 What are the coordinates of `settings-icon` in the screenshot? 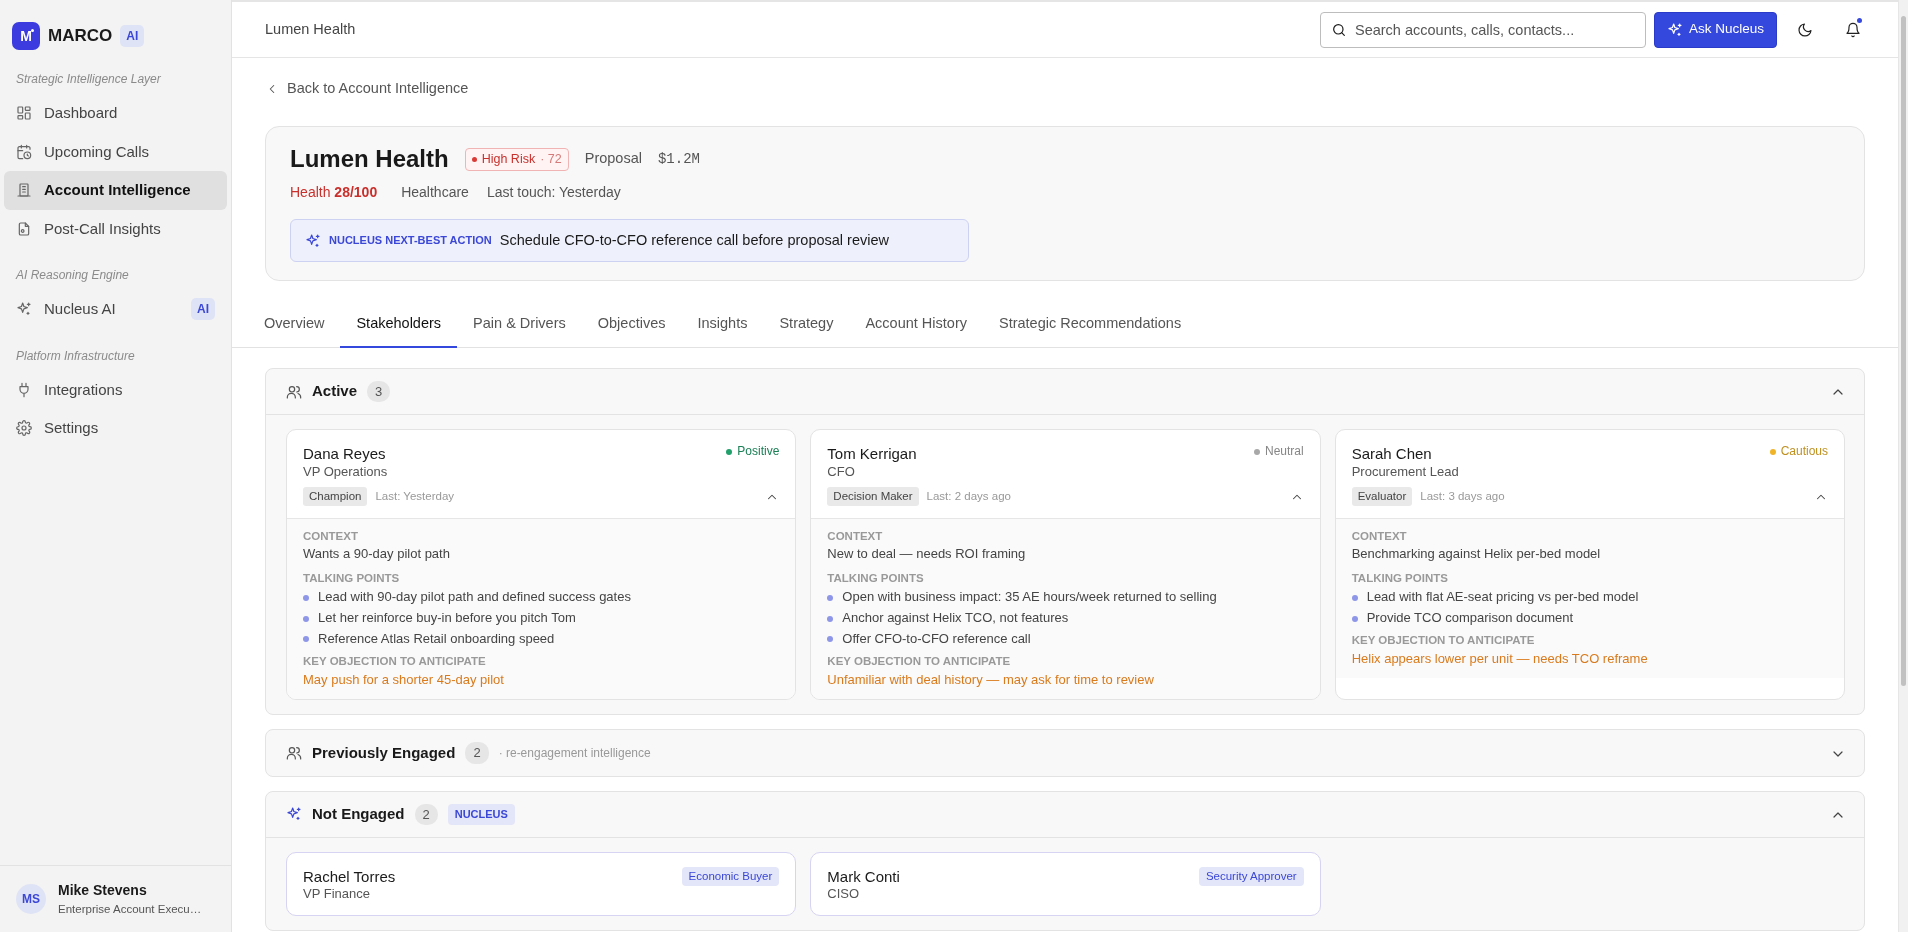 It's located at (24, 428).